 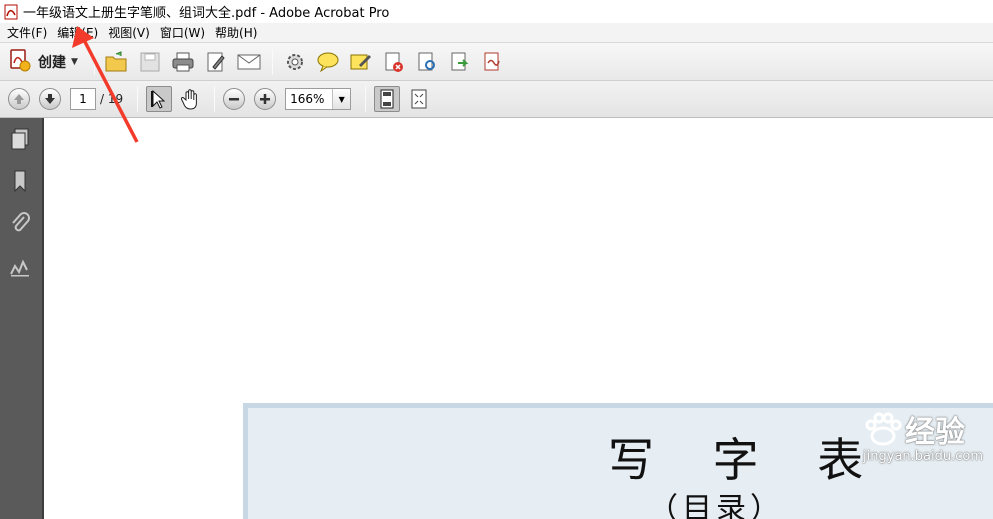 What do you see at coordinates (361, 62) in the screenshot?
I see `highlight-icon` at bounding box center [361, 62].